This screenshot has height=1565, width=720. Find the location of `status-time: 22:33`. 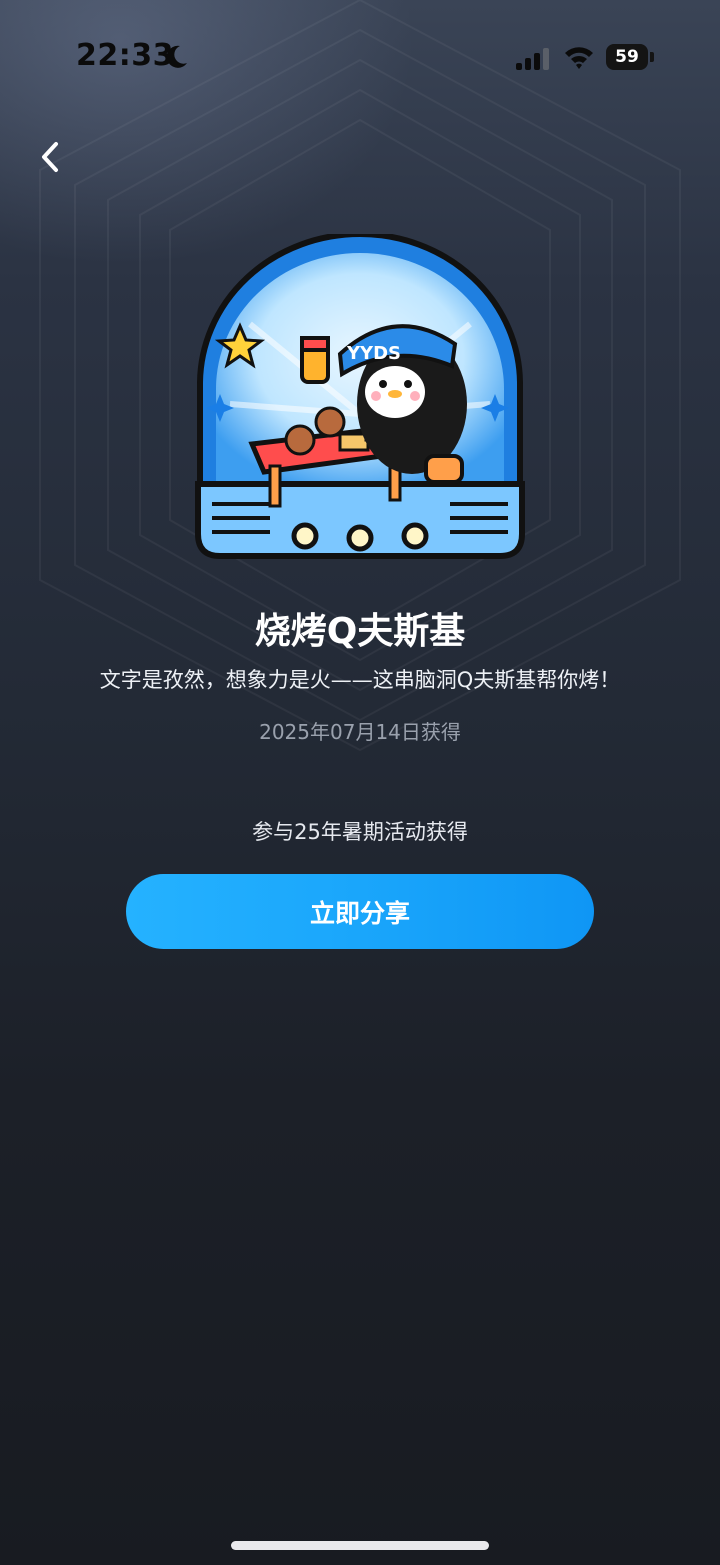

status-time: 22:33 is located at coordinates (125, 55).